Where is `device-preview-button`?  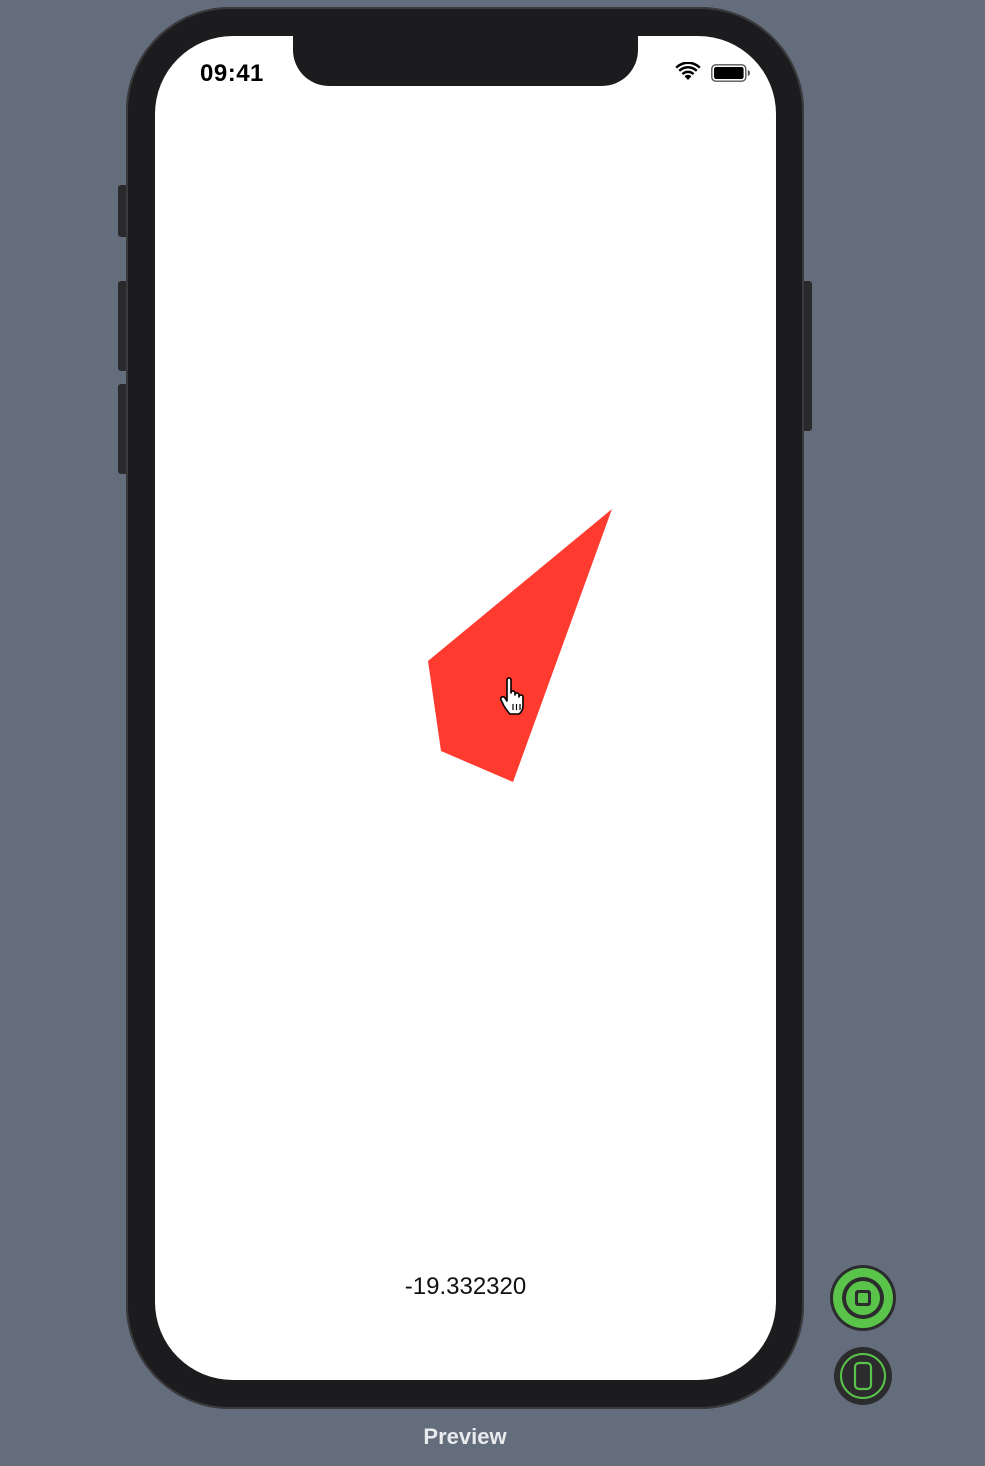 device-preview-button is located at coordinates (863, 1376).